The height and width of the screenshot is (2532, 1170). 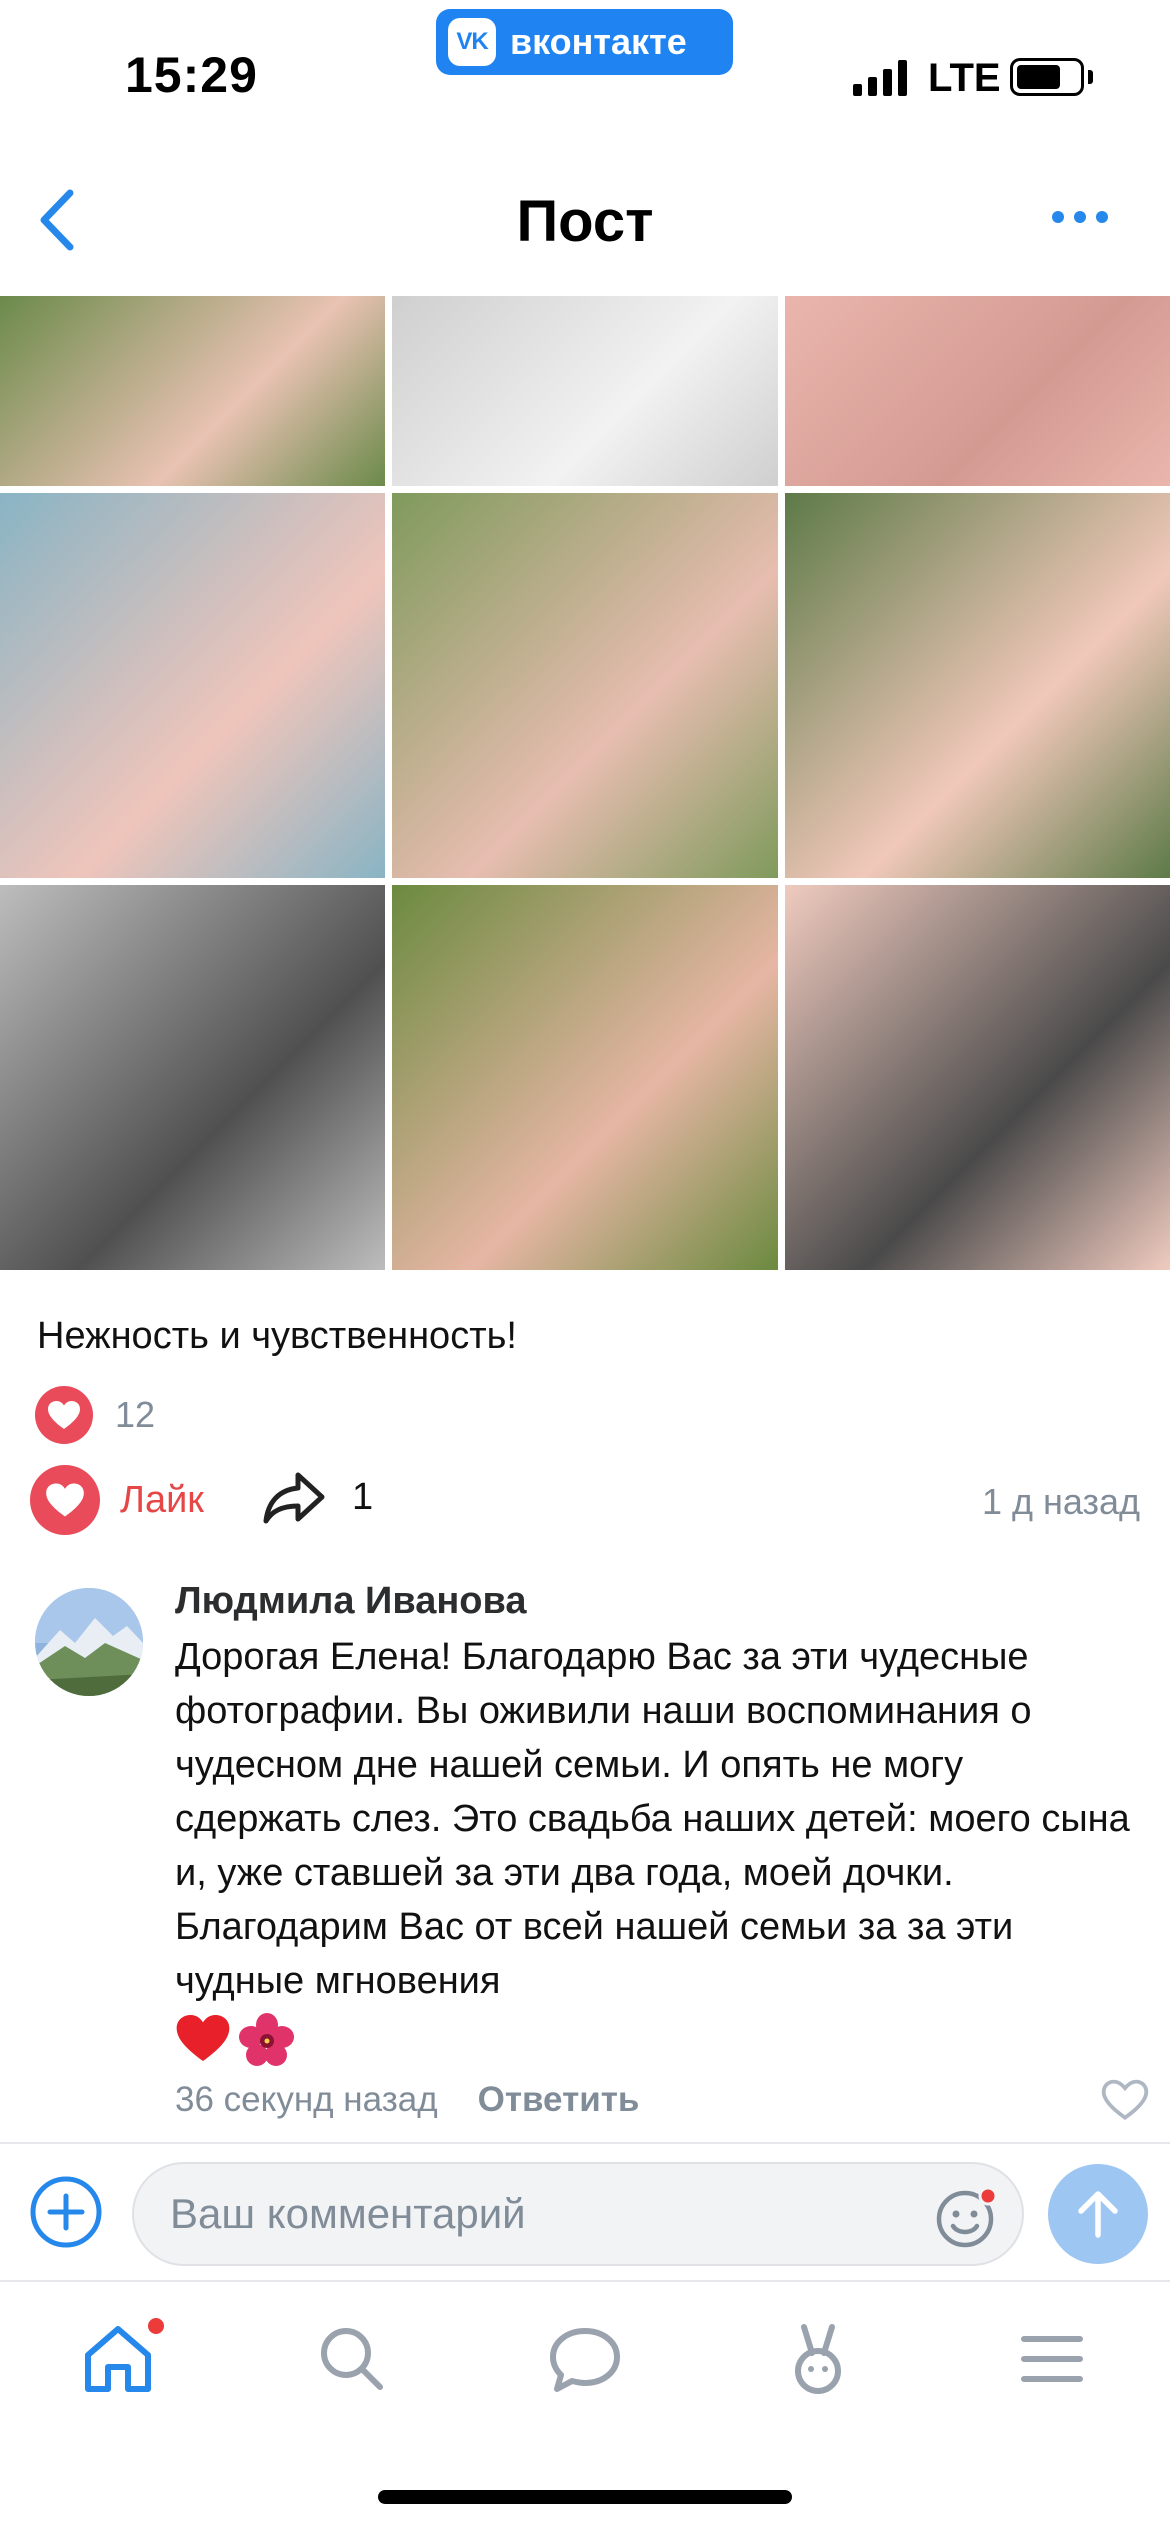 I want to click on comment-meta: 36 секунд назад Ответить, so click(x=407, y=2100).